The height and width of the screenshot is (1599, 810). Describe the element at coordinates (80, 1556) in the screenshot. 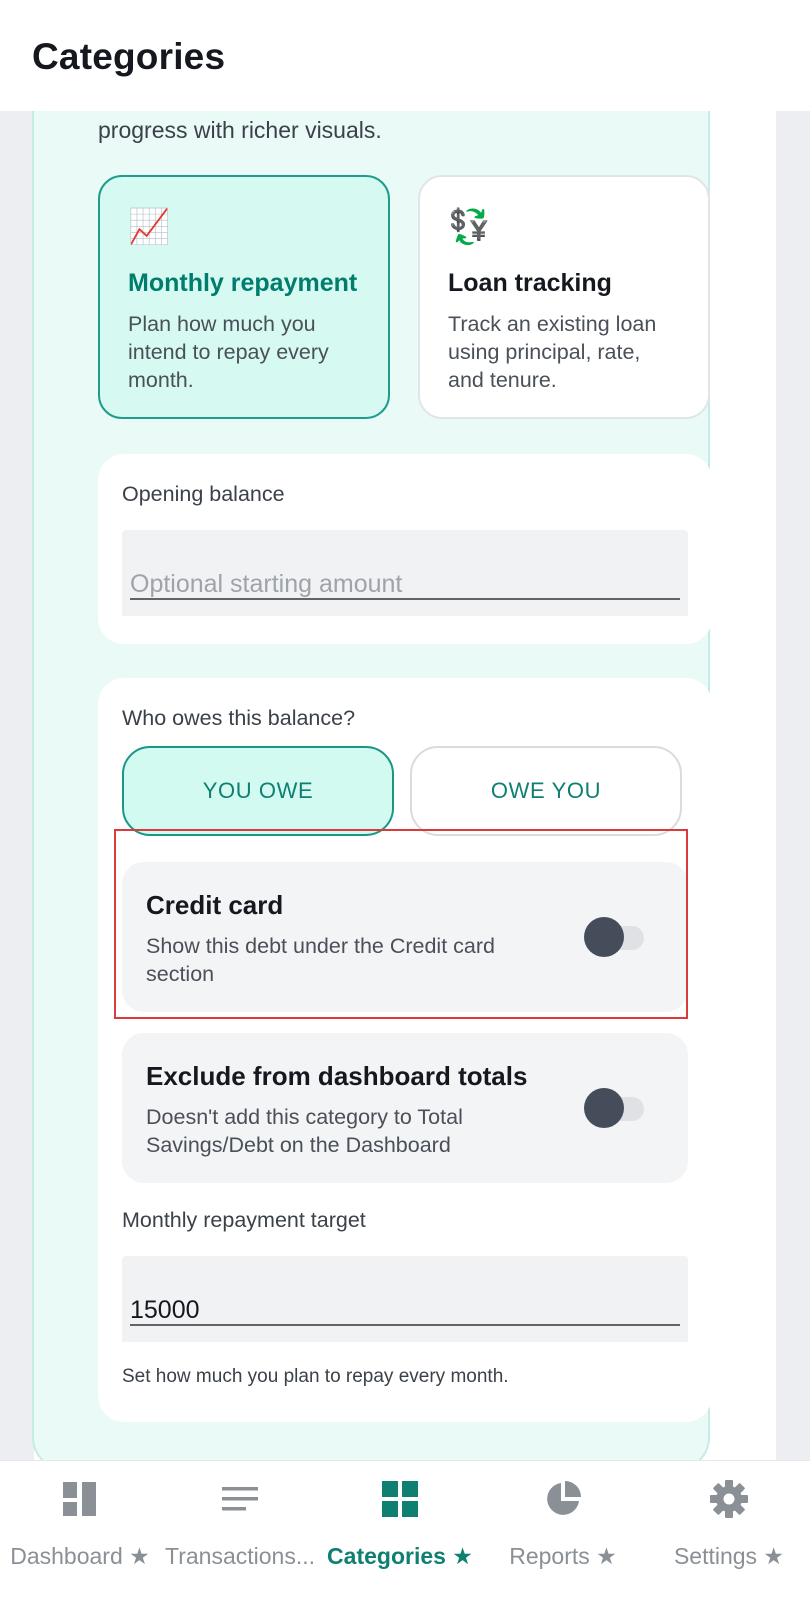

I see `nav-label: Dashboard ★` at that location.